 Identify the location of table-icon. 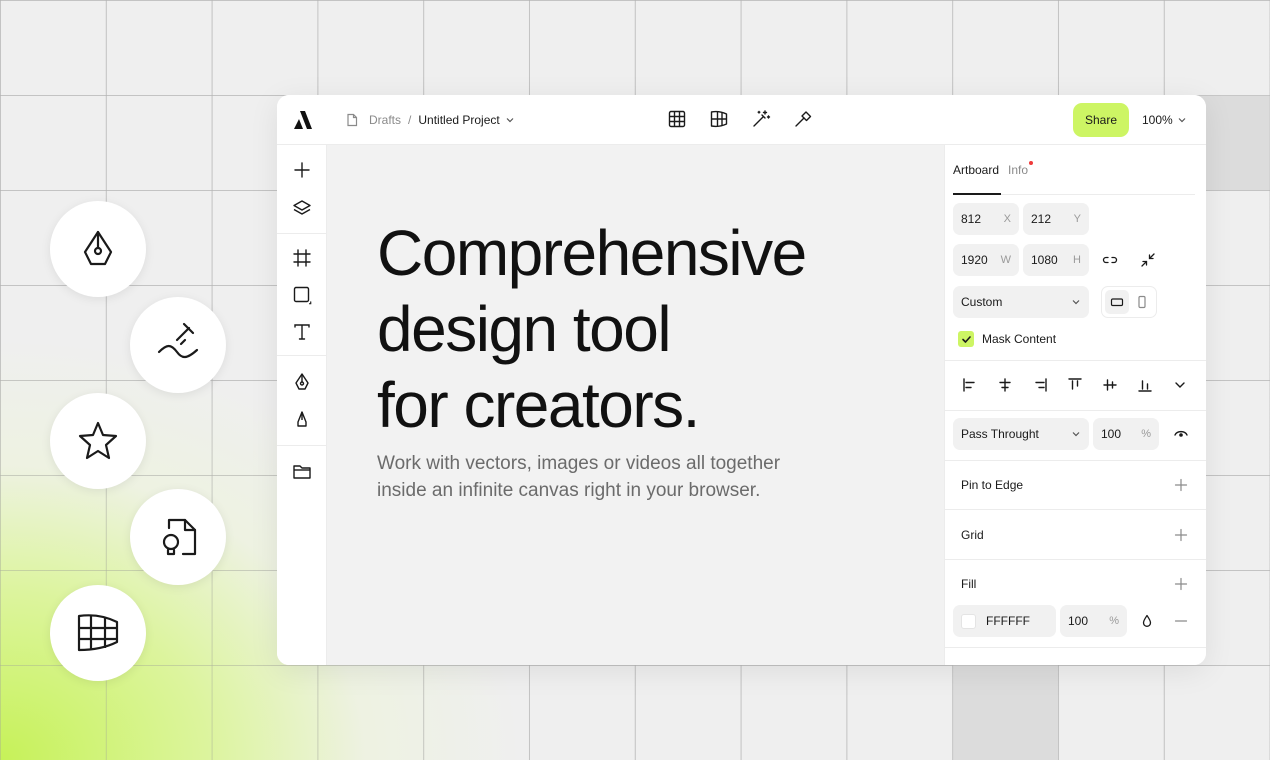
(677, 119).